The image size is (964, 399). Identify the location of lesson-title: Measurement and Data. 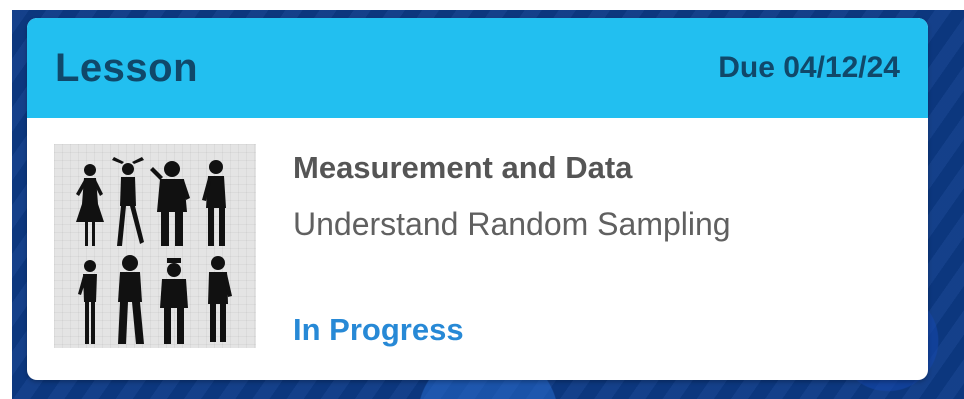
(462, 168).